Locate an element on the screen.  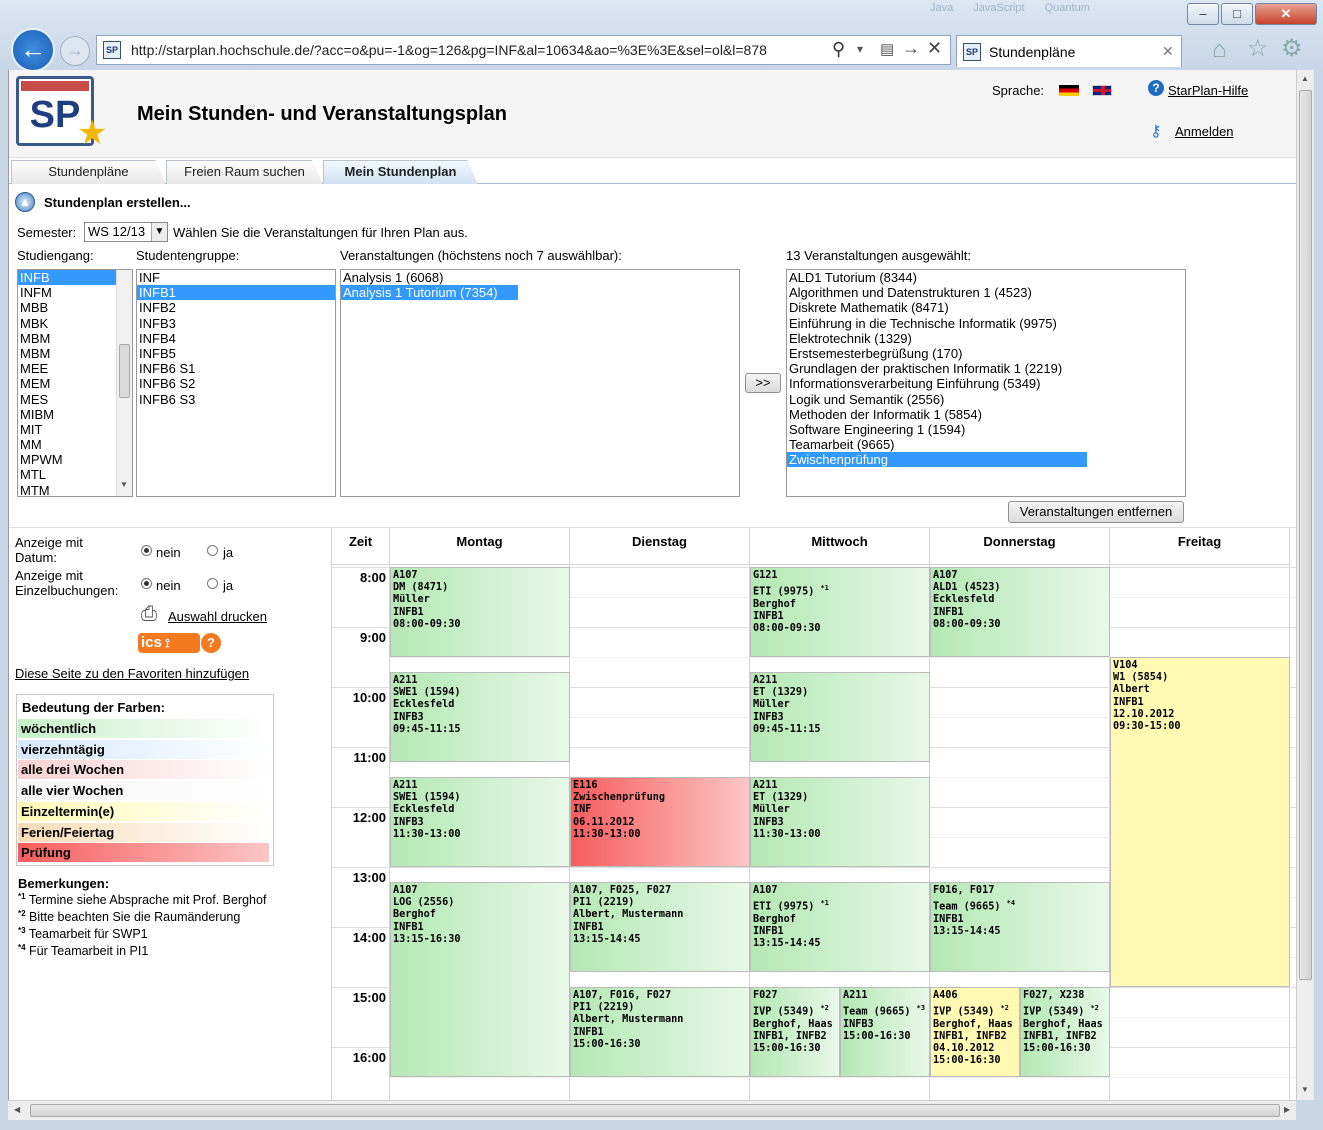
minimize-button: – is located at coordinates (1203, 14).